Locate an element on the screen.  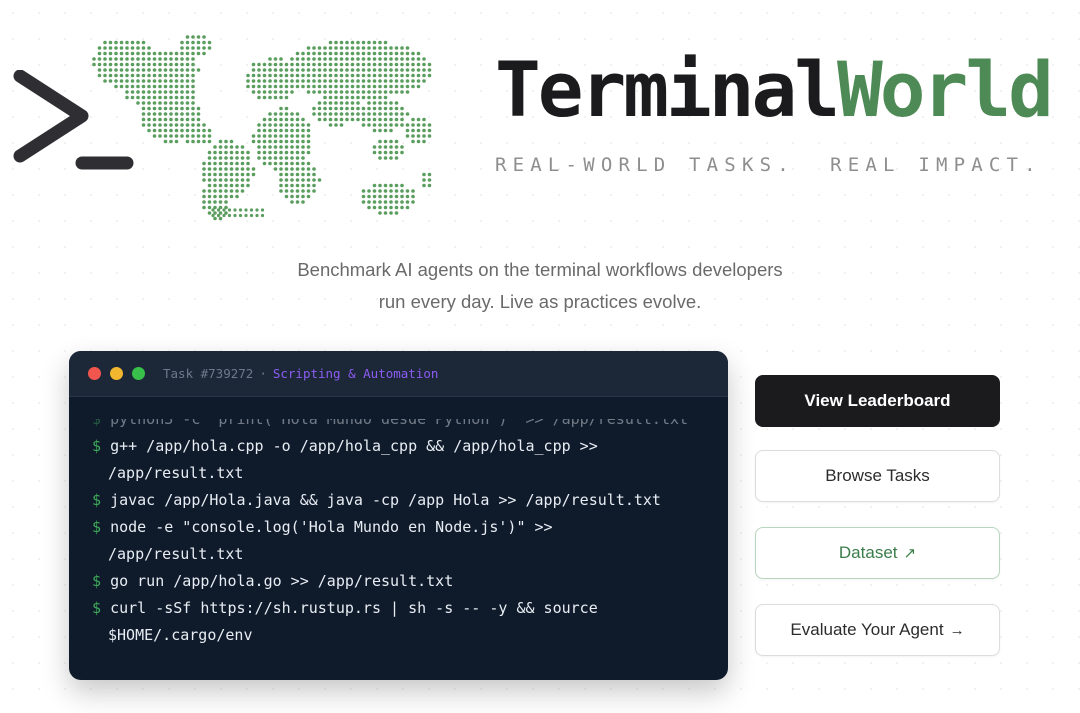
command-text: go run /app/hola.go >> /app/result.txt is located at coordinates (282, 581).